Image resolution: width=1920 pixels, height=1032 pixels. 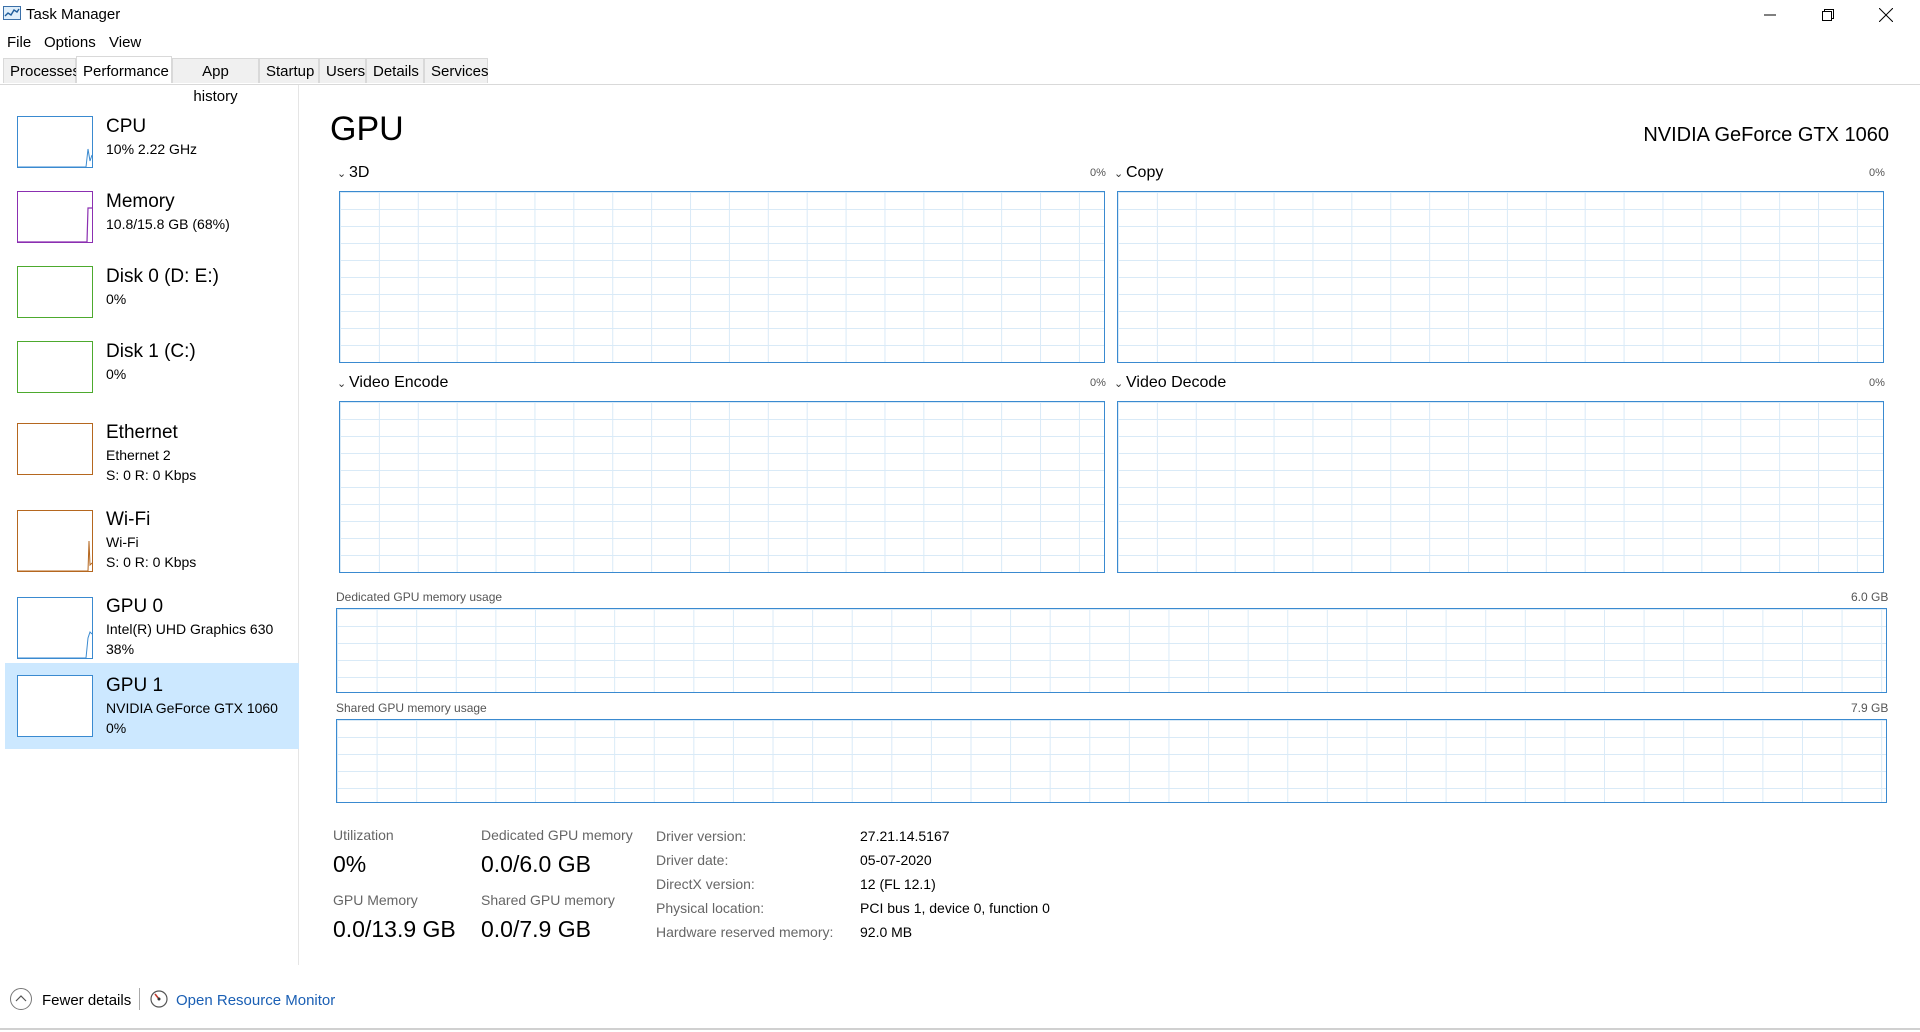 I want to click on utilization-value: 0%, so click(x=350, y=864).